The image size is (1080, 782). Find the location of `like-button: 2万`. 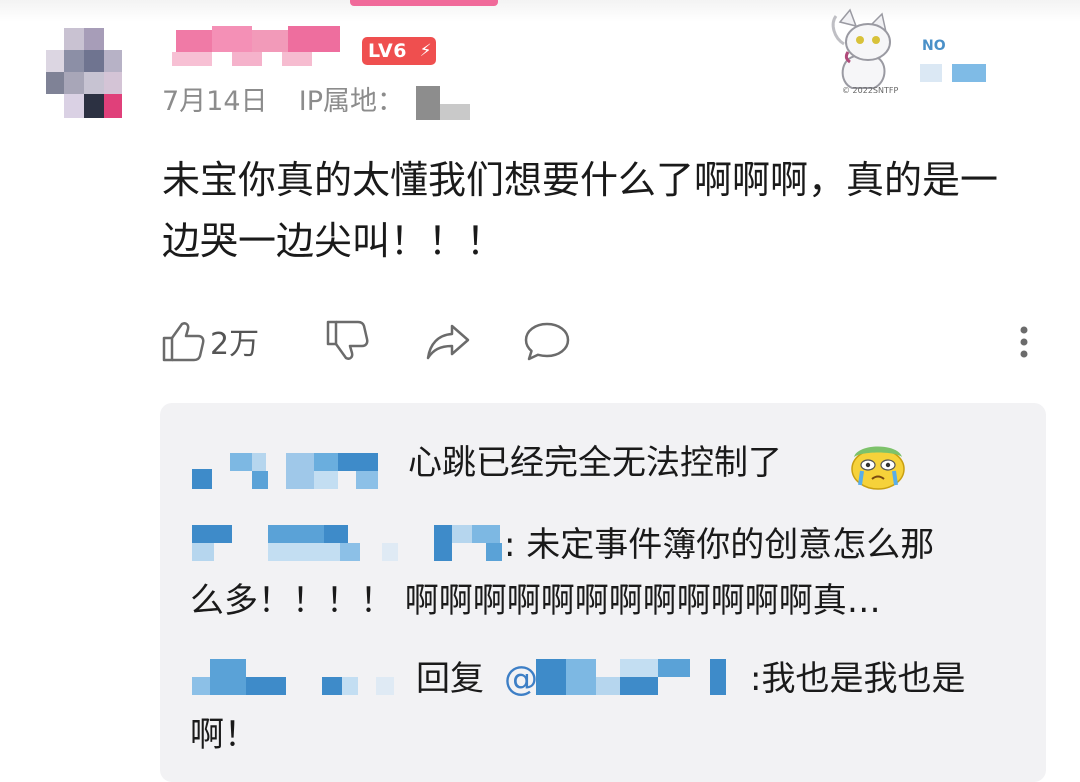

like-button: 2万 is located at coordinates (209, 341).